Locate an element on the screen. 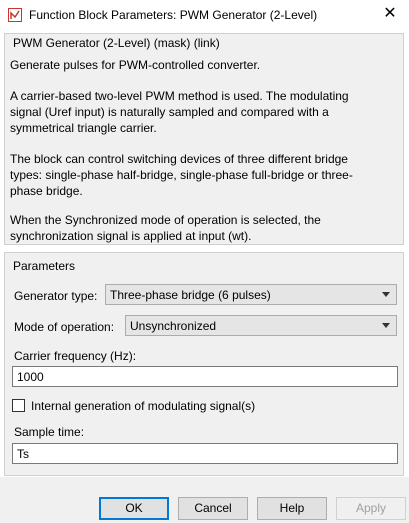 This screenshot has width=409, height=523. carrier-frequency-label: Carrier frequency (Hz): is located at coordinates (75, 356).